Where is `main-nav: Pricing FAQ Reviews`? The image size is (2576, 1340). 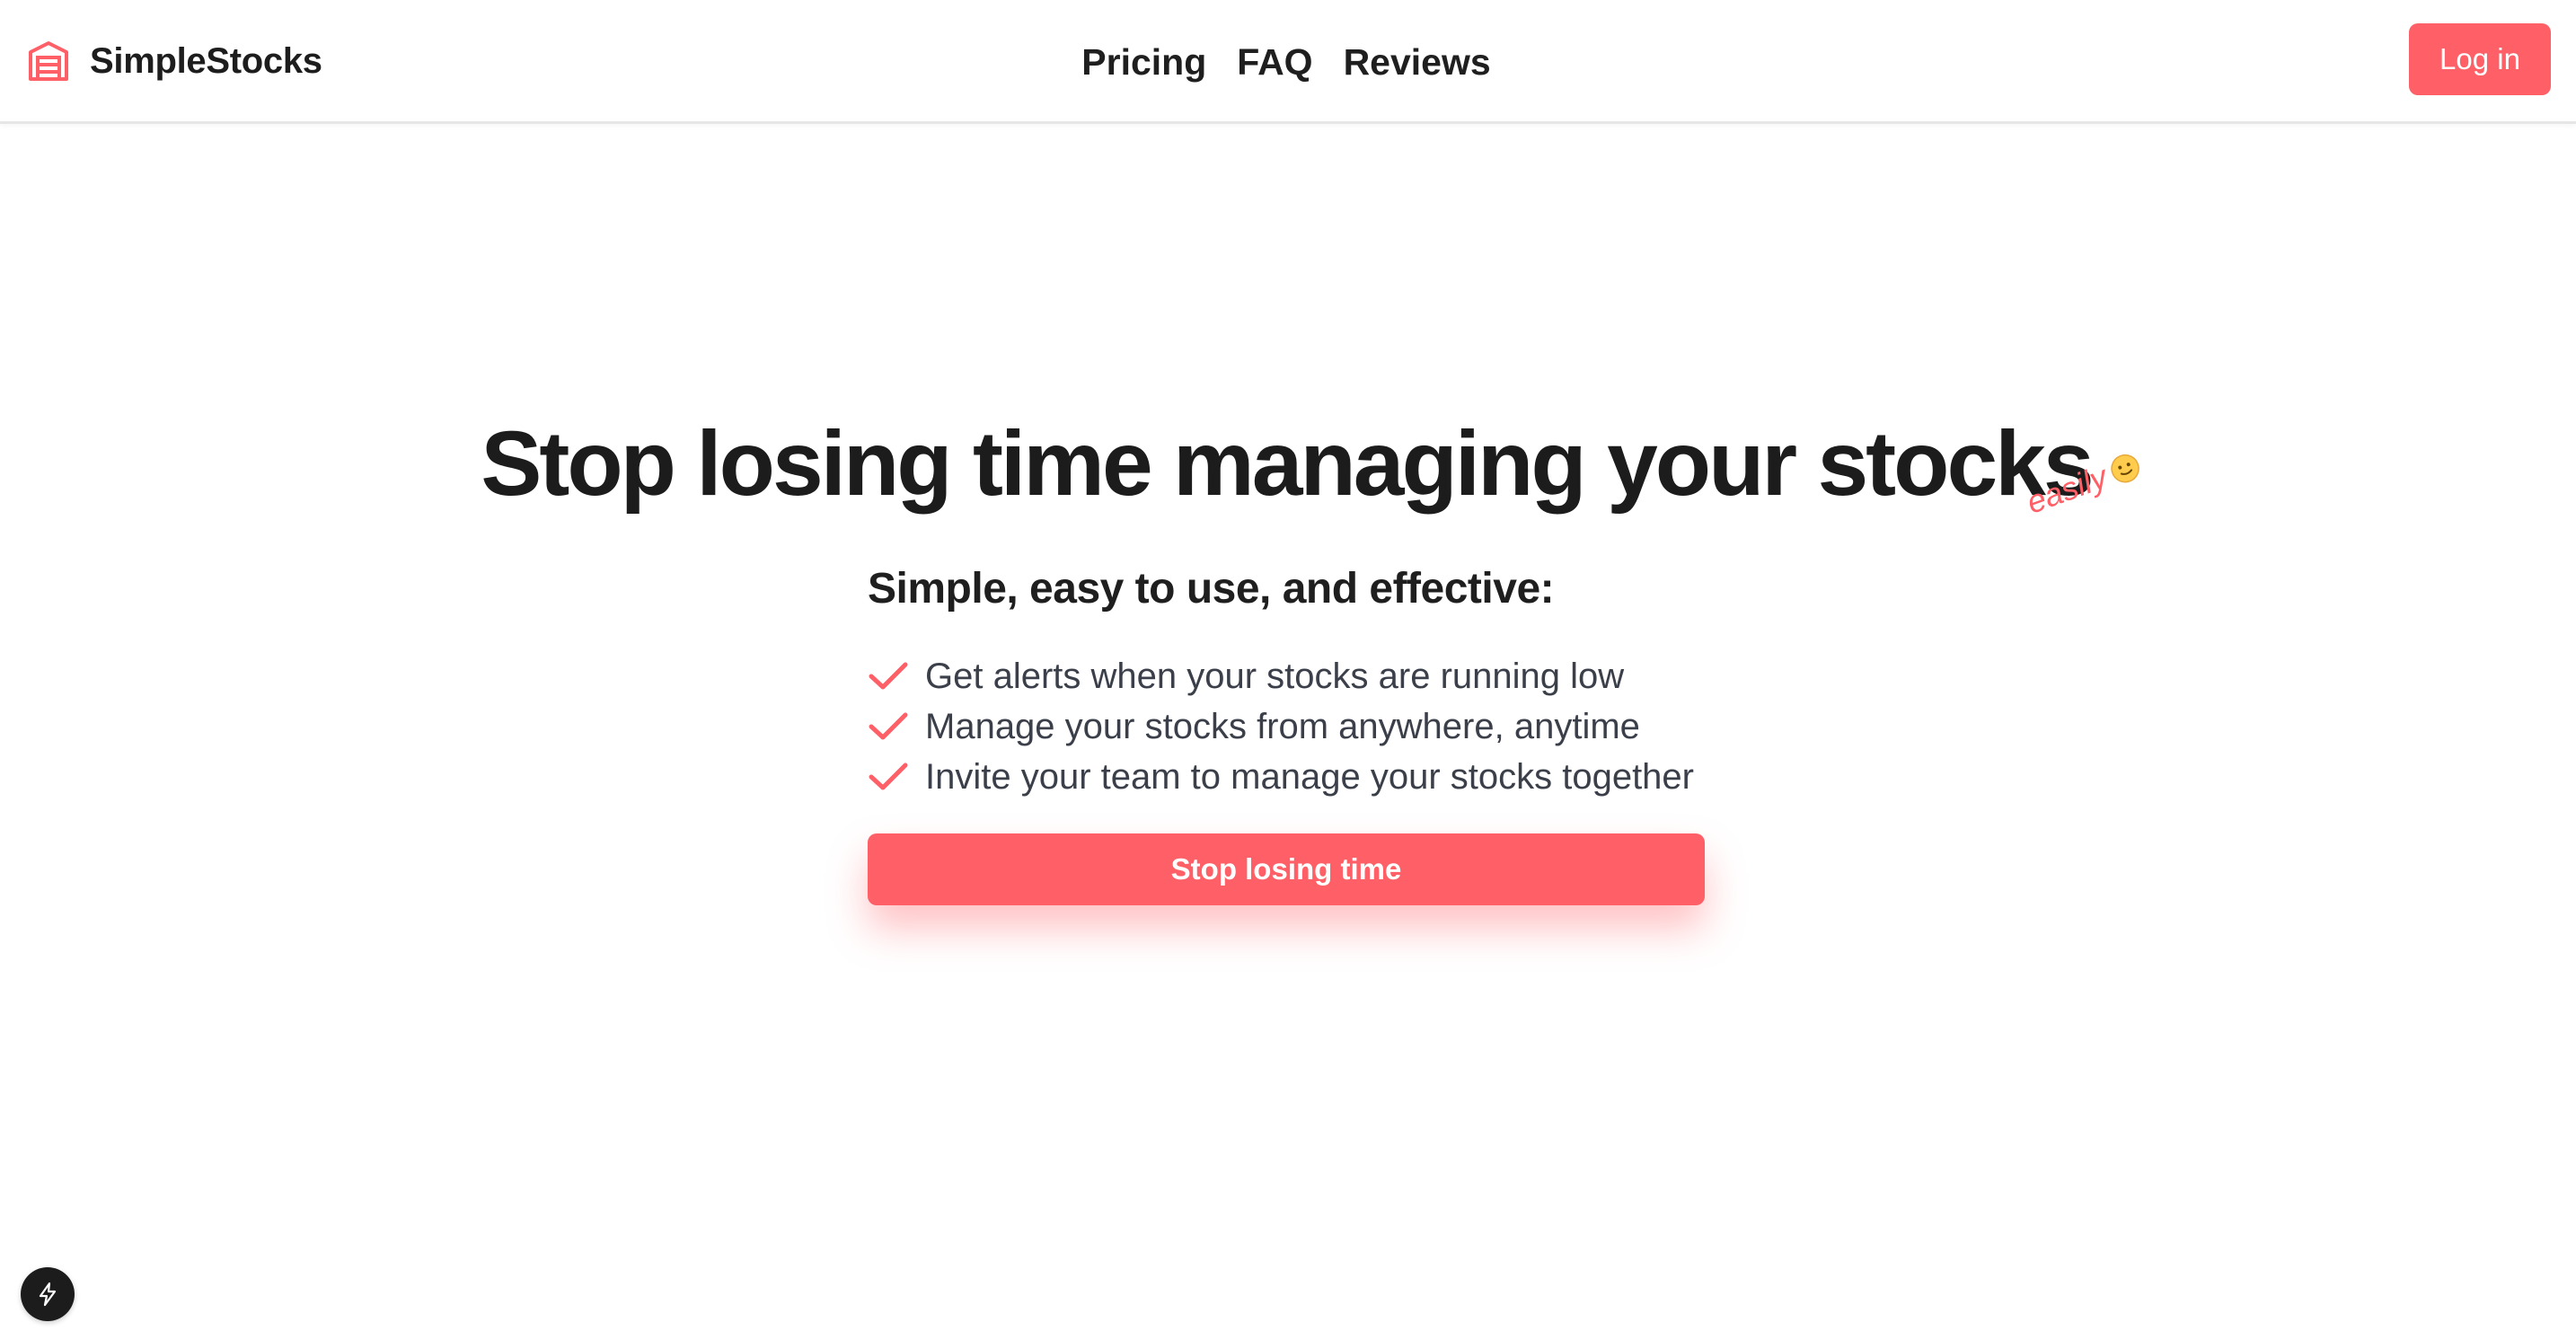
main-nav: Pricing FAQ Reviews is located at coordinates (1288, 62).